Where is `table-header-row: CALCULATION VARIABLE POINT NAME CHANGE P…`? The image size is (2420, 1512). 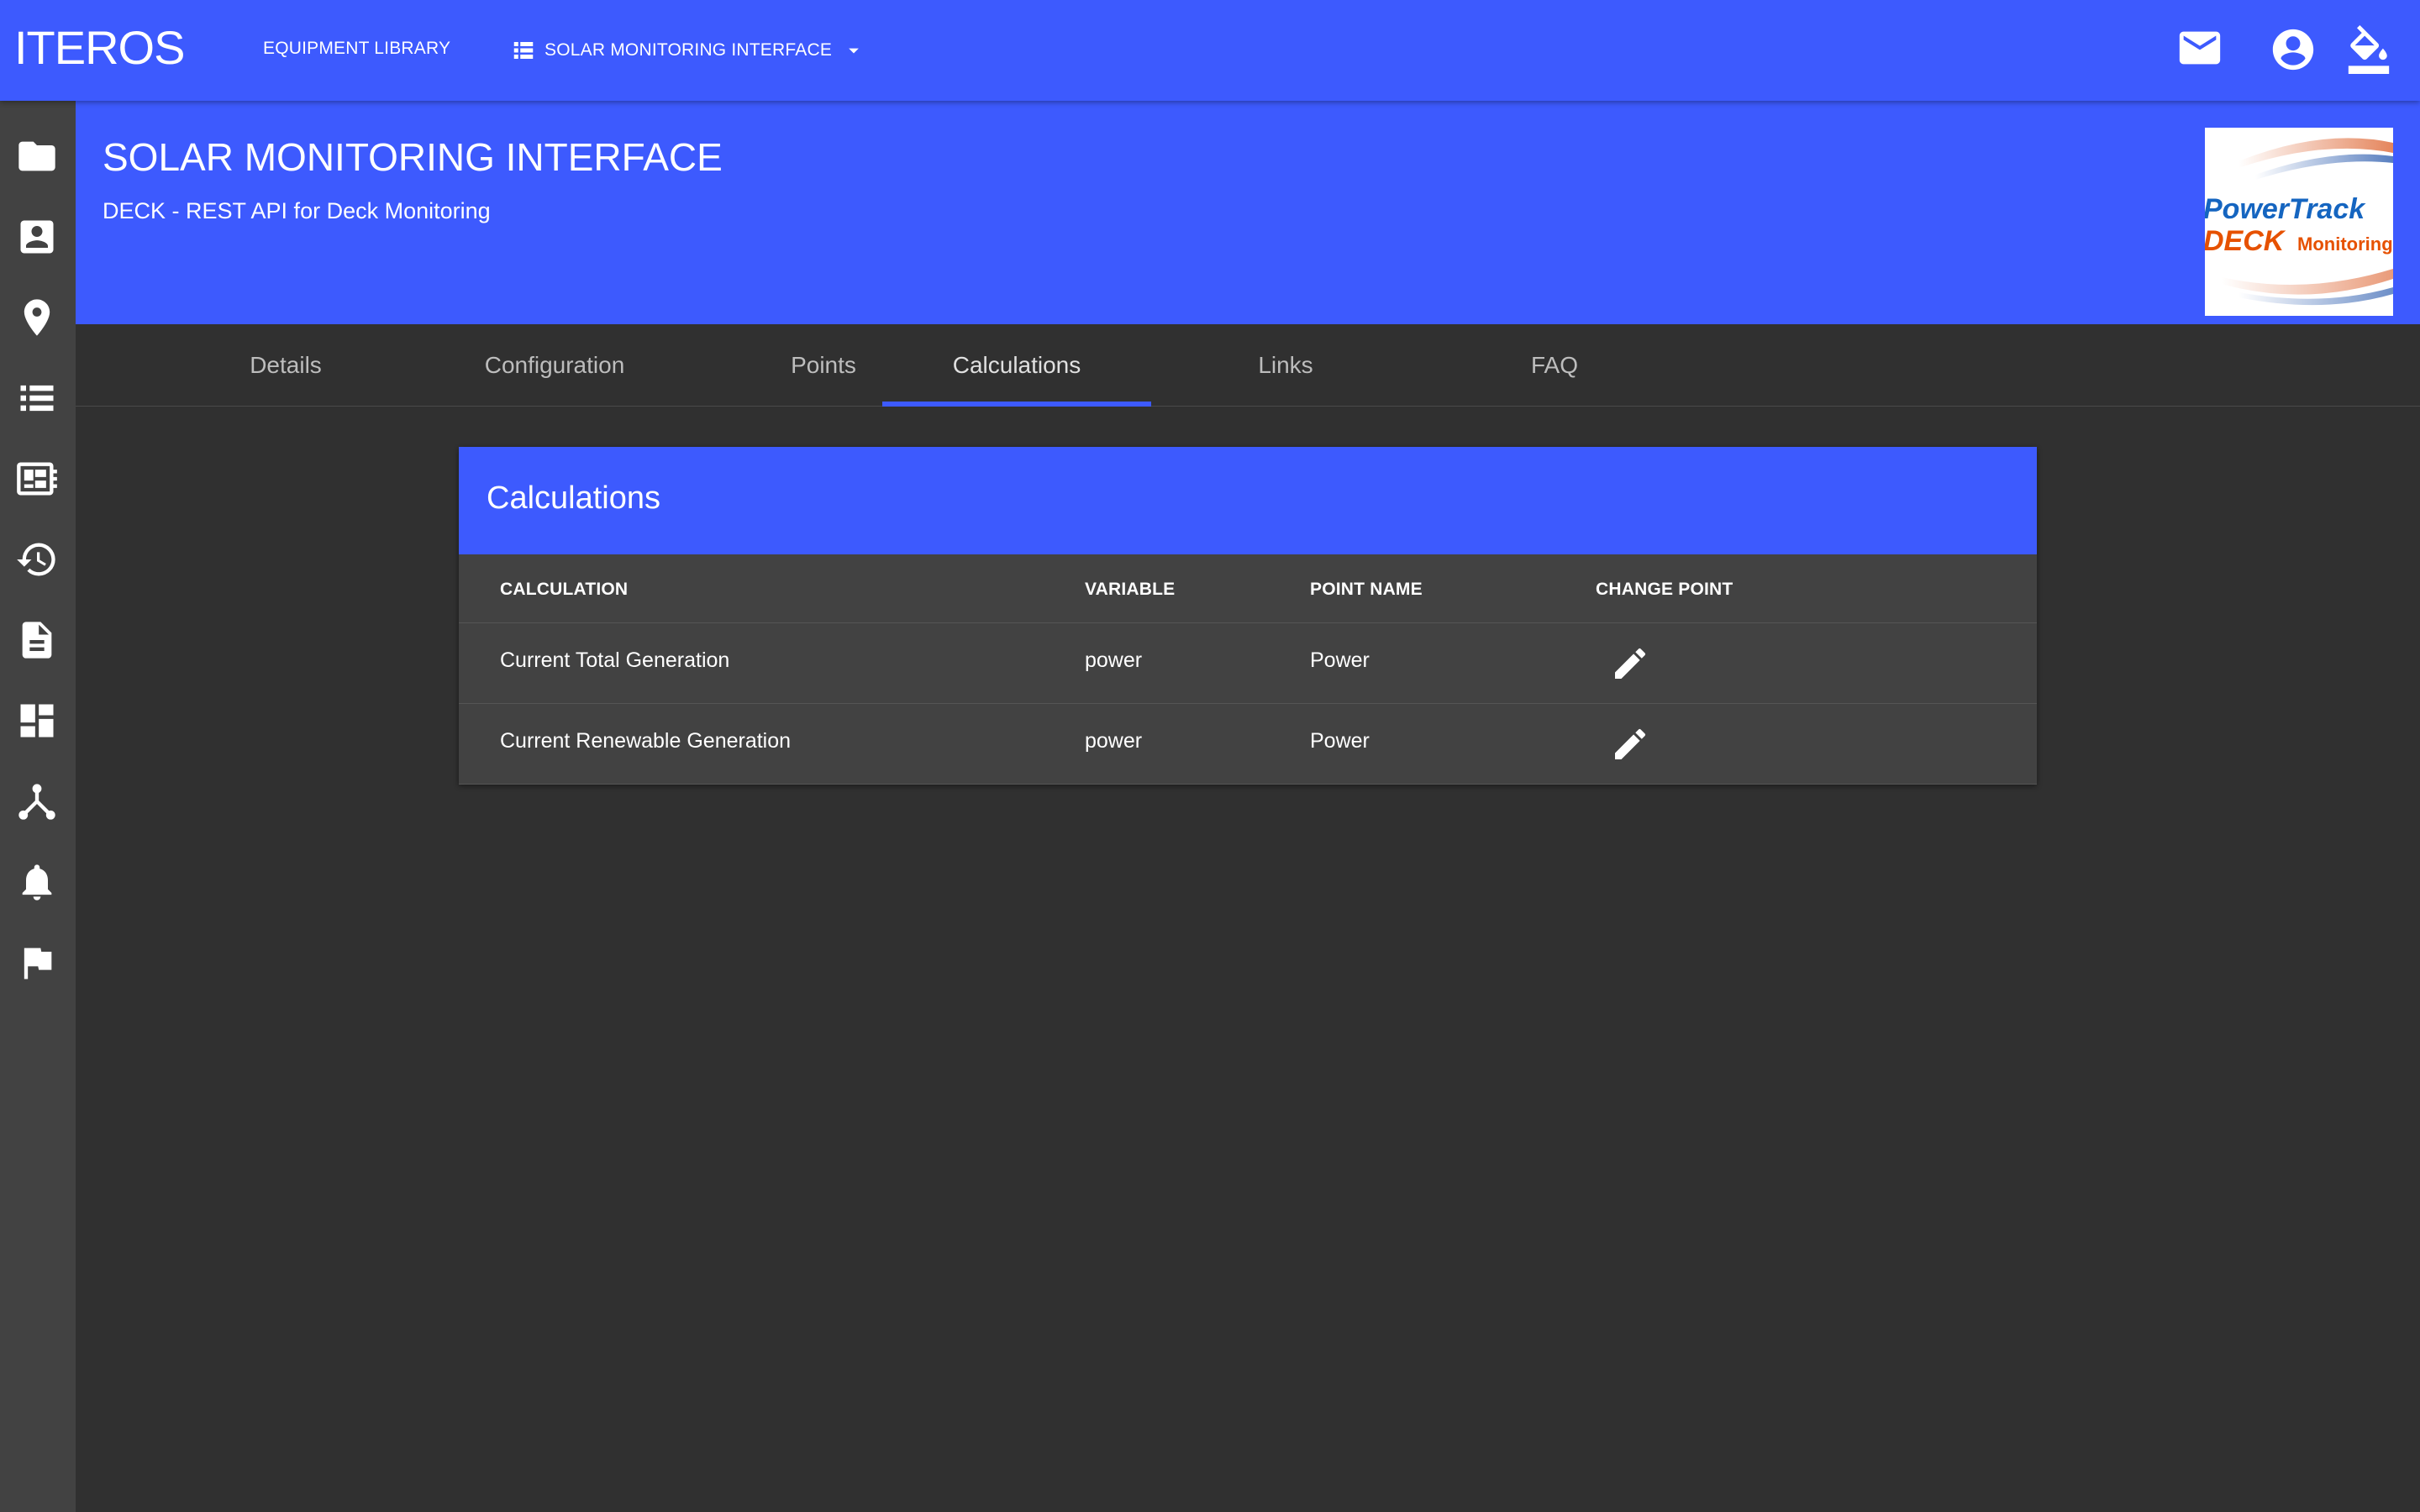 table-header-row: CALCULATION VARIABLE POINT NAME CHANGE P… is located at coordinates (1248, 588).